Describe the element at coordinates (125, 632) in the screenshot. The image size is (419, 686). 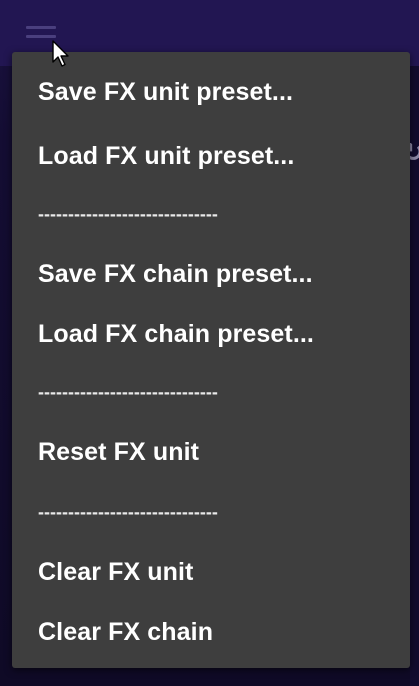
I see `menu-item-clear-fx-chain: Clear FX chain` at that location.